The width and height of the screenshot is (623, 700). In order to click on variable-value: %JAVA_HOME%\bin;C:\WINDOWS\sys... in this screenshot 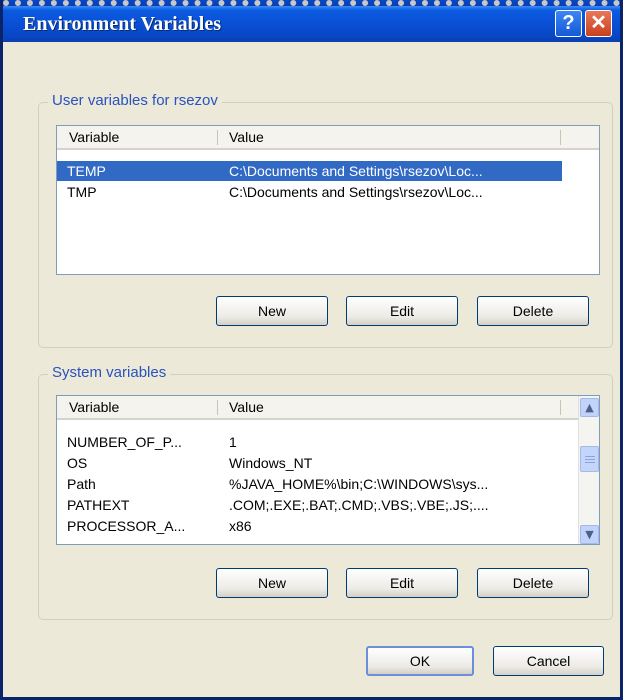, I will do `click(359, 484)`.